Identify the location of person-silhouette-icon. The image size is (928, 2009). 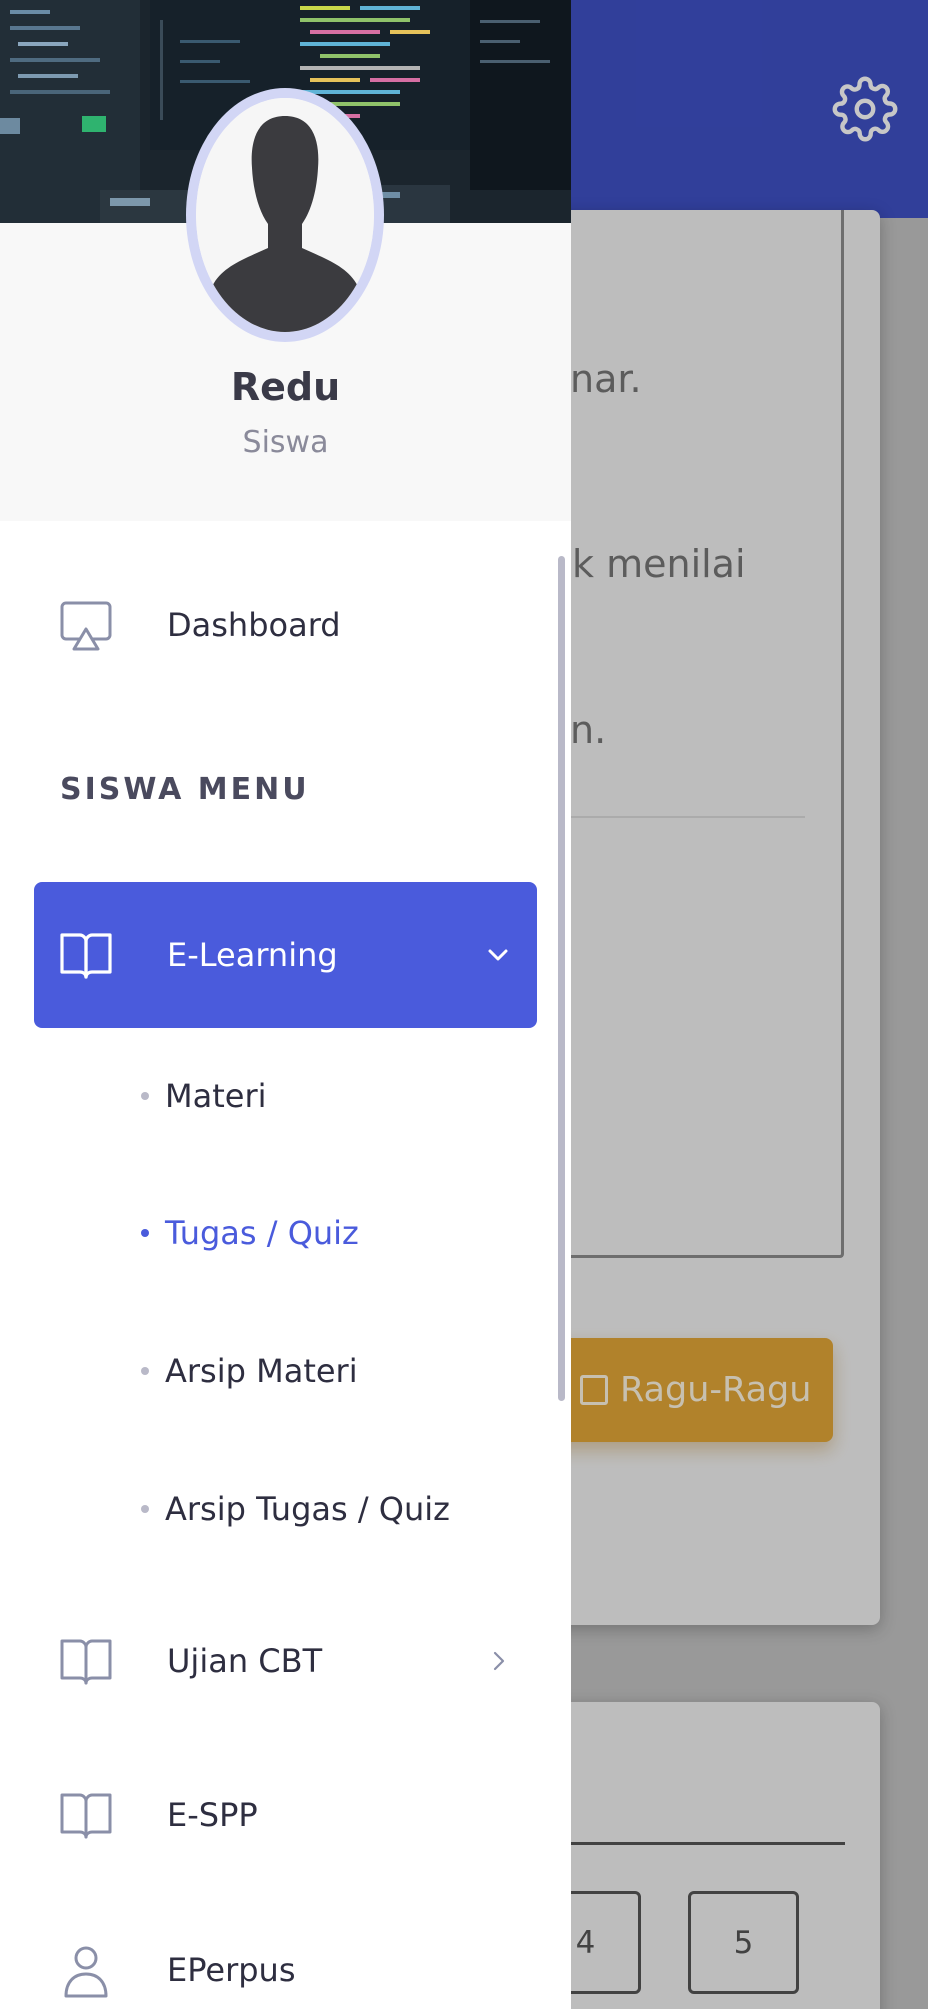
(285, 215).